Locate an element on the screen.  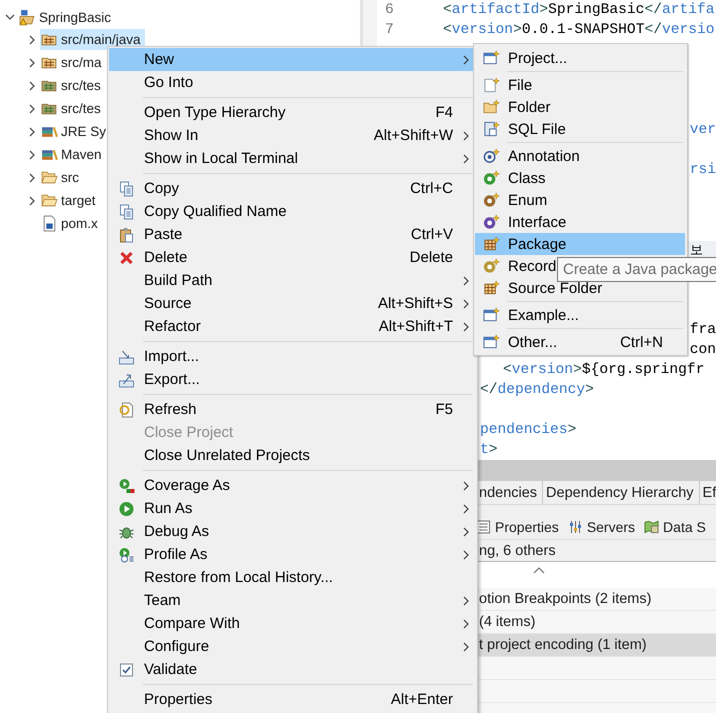
code-line: </dependency> is located at coordinates (537, 390).